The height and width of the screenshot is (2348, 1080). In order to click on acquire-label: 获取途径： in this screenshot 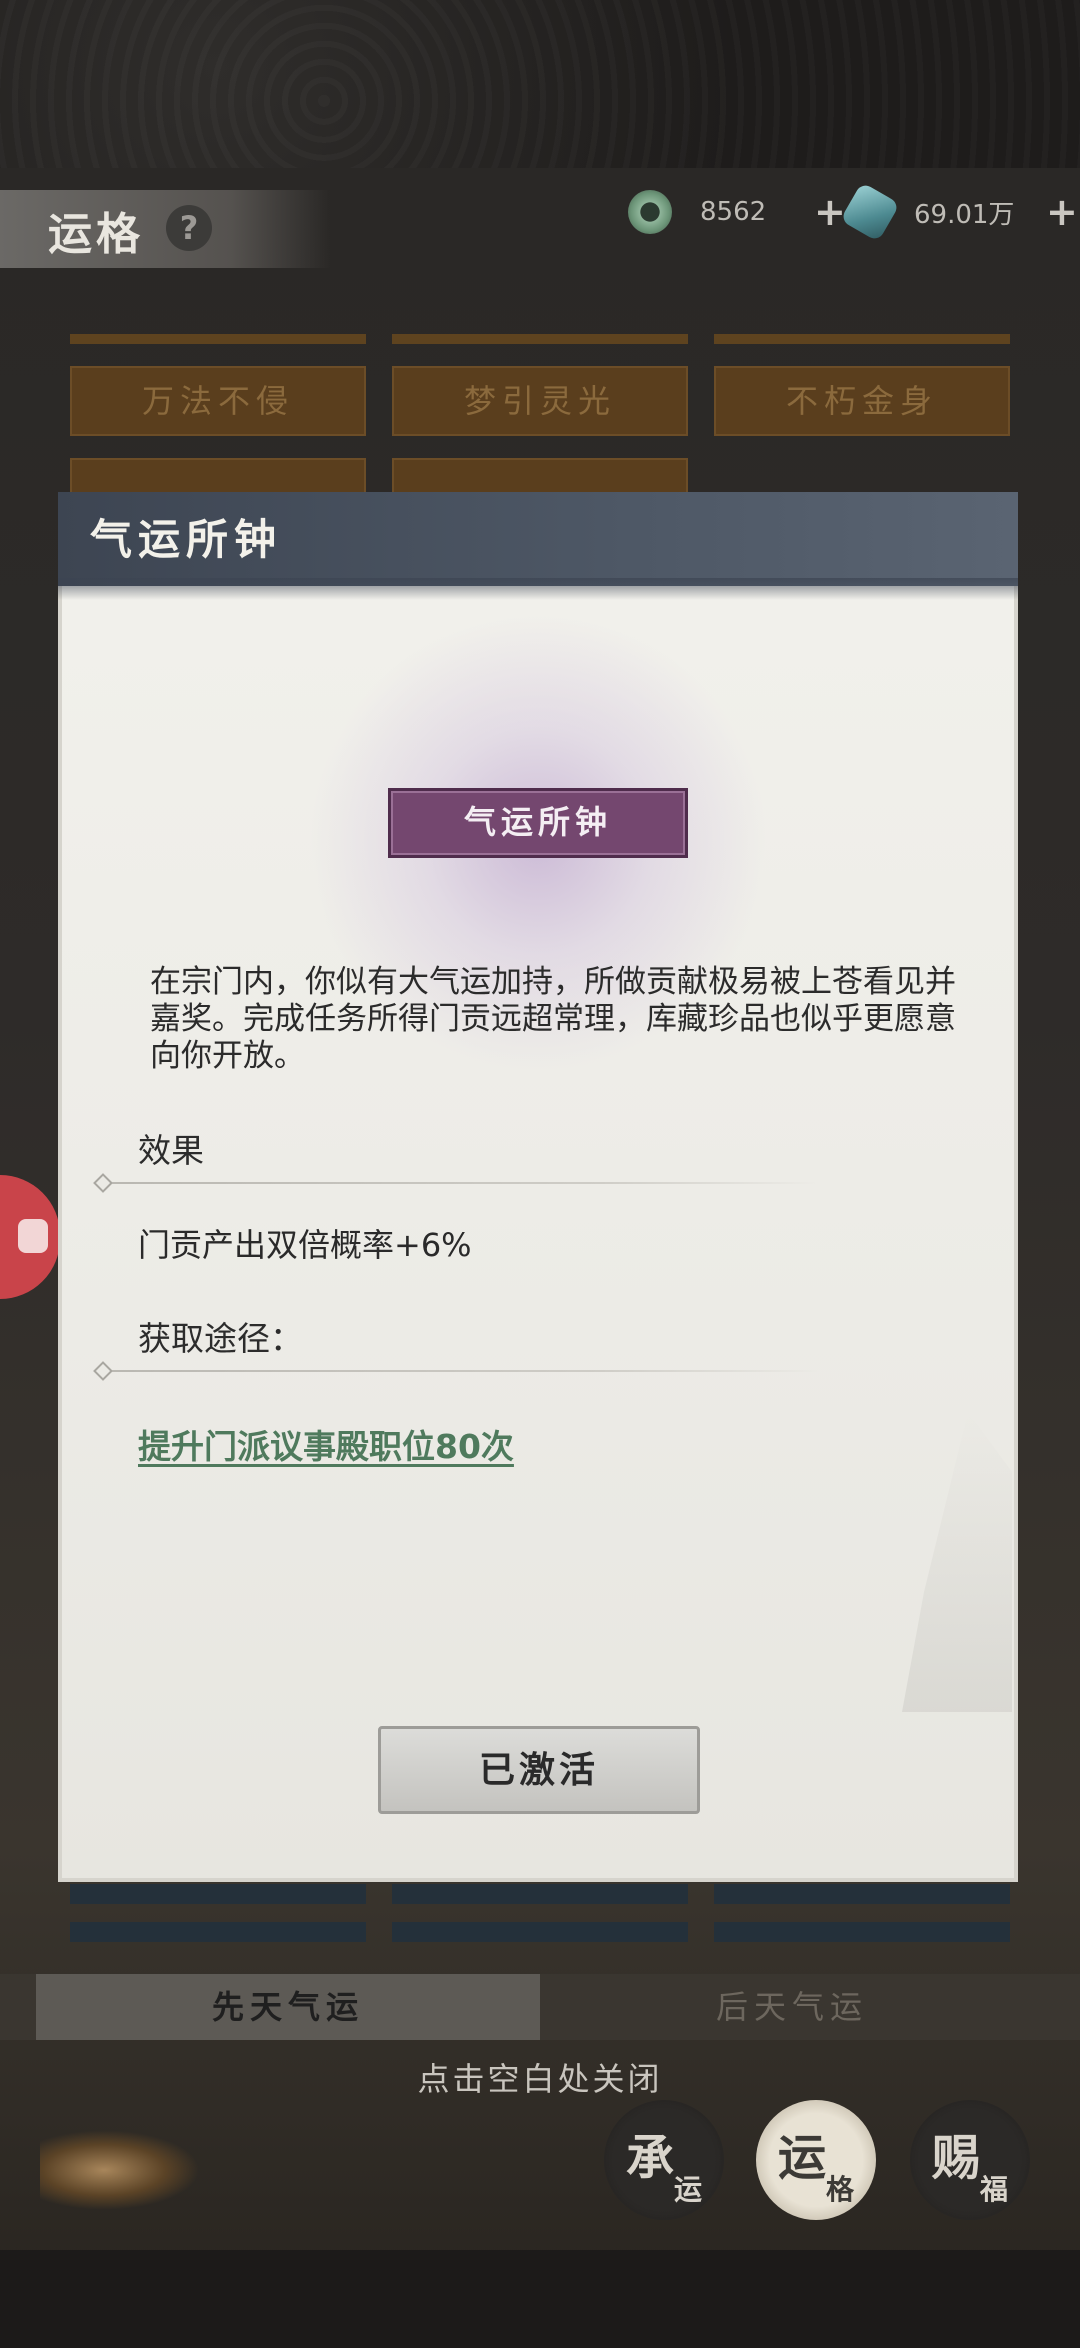, I will do `click(220, 1338)`.